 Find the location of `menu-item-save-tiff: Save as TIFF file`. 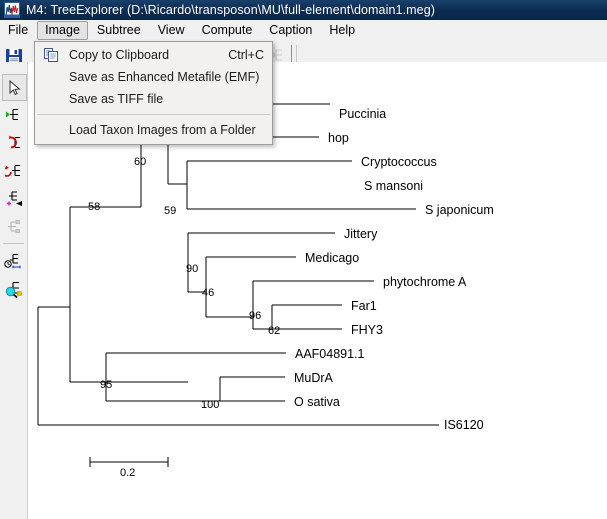

menu-item-save-tiff: Save as TIFF file is located at coordinates (153, 99).